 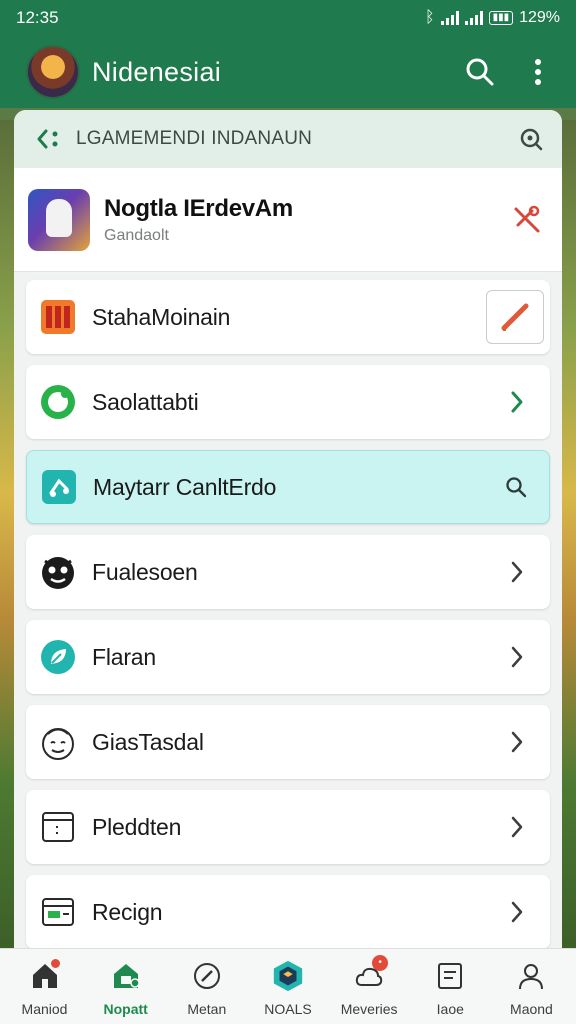 What do you see at coordinates (288, 827) in the screenshot?
I see `list-item: Pleddten` at bounding box center [288, 827].